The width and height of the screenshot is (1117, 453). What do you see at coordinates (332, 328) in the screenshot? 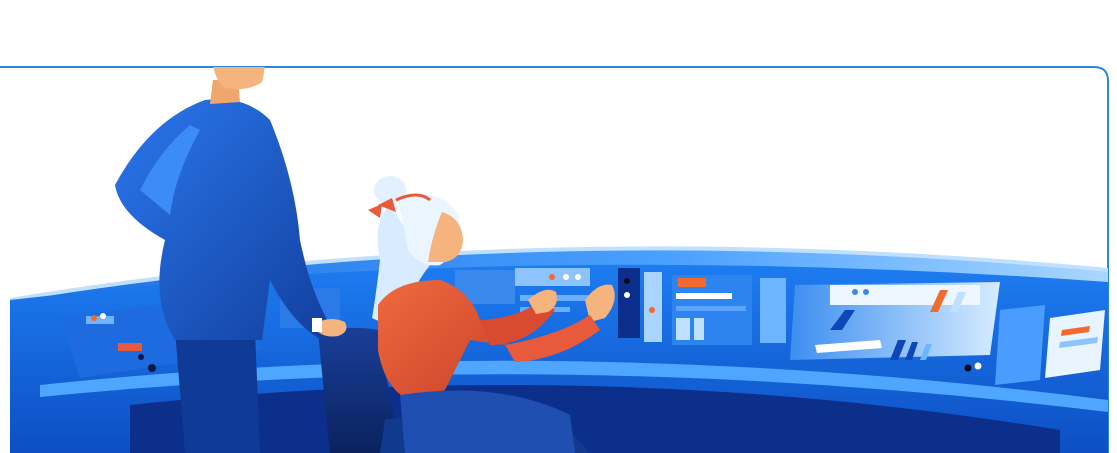
I see `man-hand` at bounding box center [332, 328].